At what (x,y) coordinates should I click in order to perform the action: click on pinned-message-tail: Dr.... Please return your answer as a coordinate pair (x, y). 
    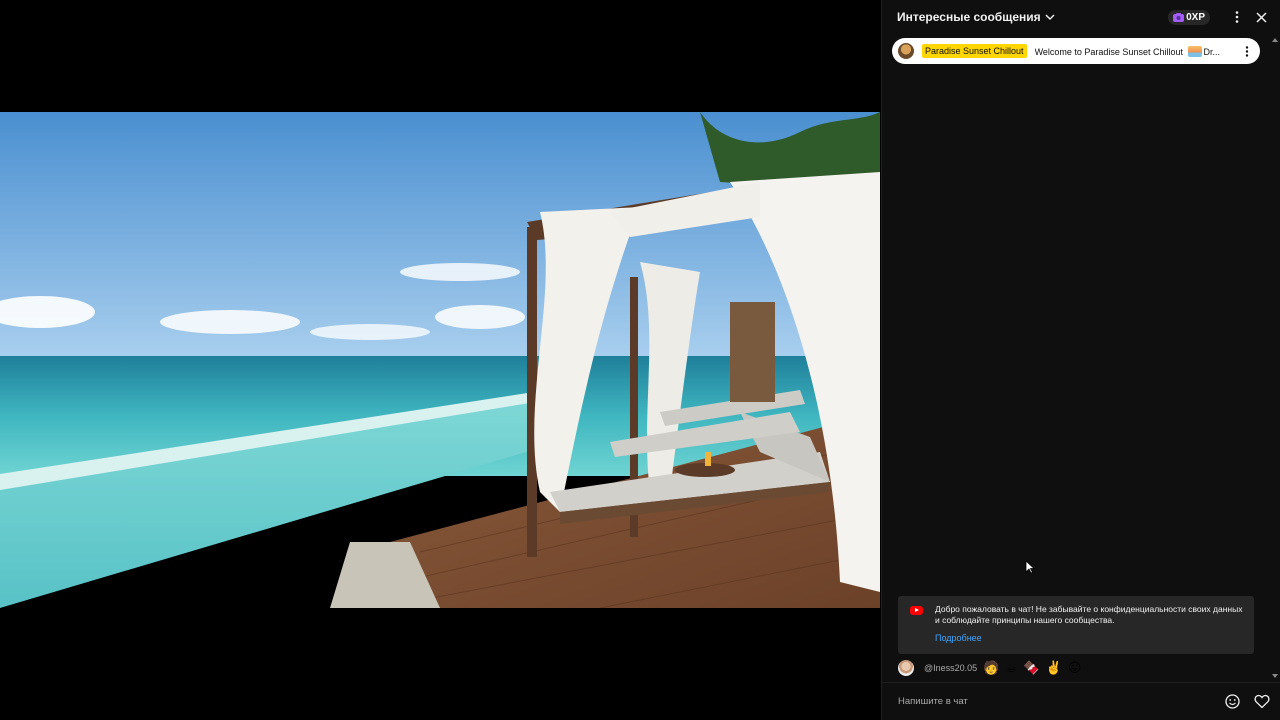
    Looking at the image, I should click on (1212, 51).